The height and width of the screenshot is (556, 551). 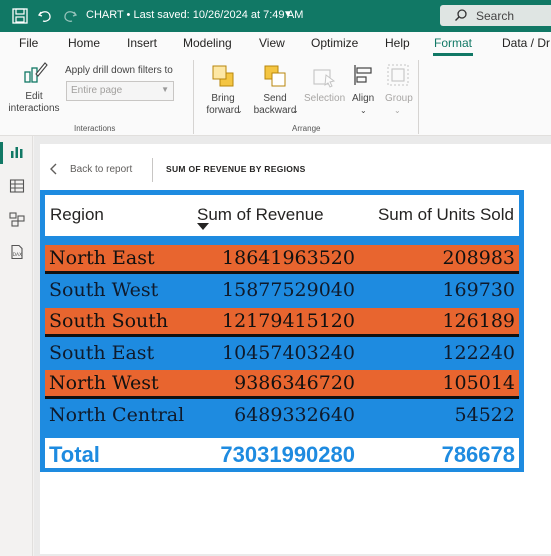 What do you see at coordinates (74, 454) in the screenshot?
I see `total-label: Total` at bounding box center [74, 454].